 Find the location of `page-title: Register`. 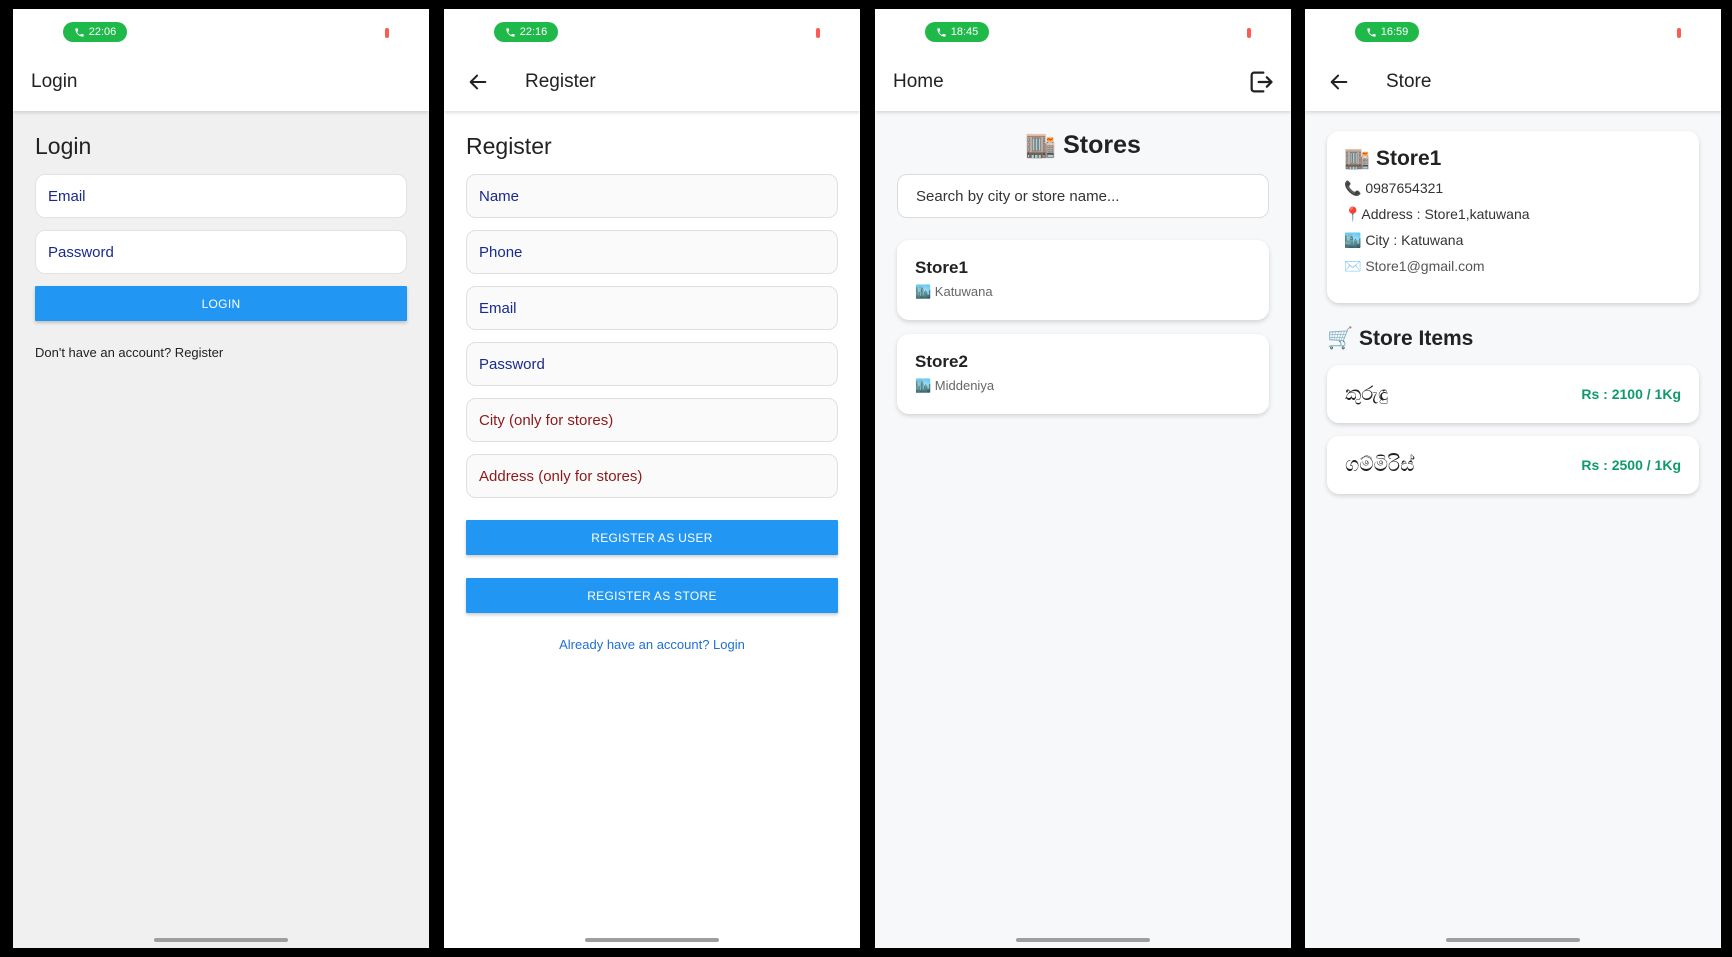

page-title: Register is located at coordinates (509, 146).